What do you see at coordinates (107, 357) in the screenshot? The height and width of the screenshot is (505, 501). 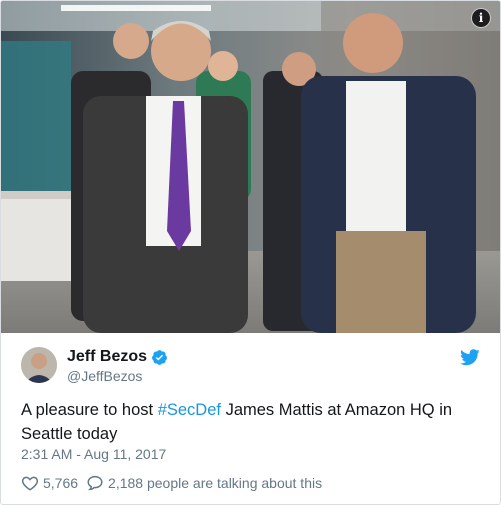 I see `author-display-name: Jeff Bezos` at bounding box center [107, 357].